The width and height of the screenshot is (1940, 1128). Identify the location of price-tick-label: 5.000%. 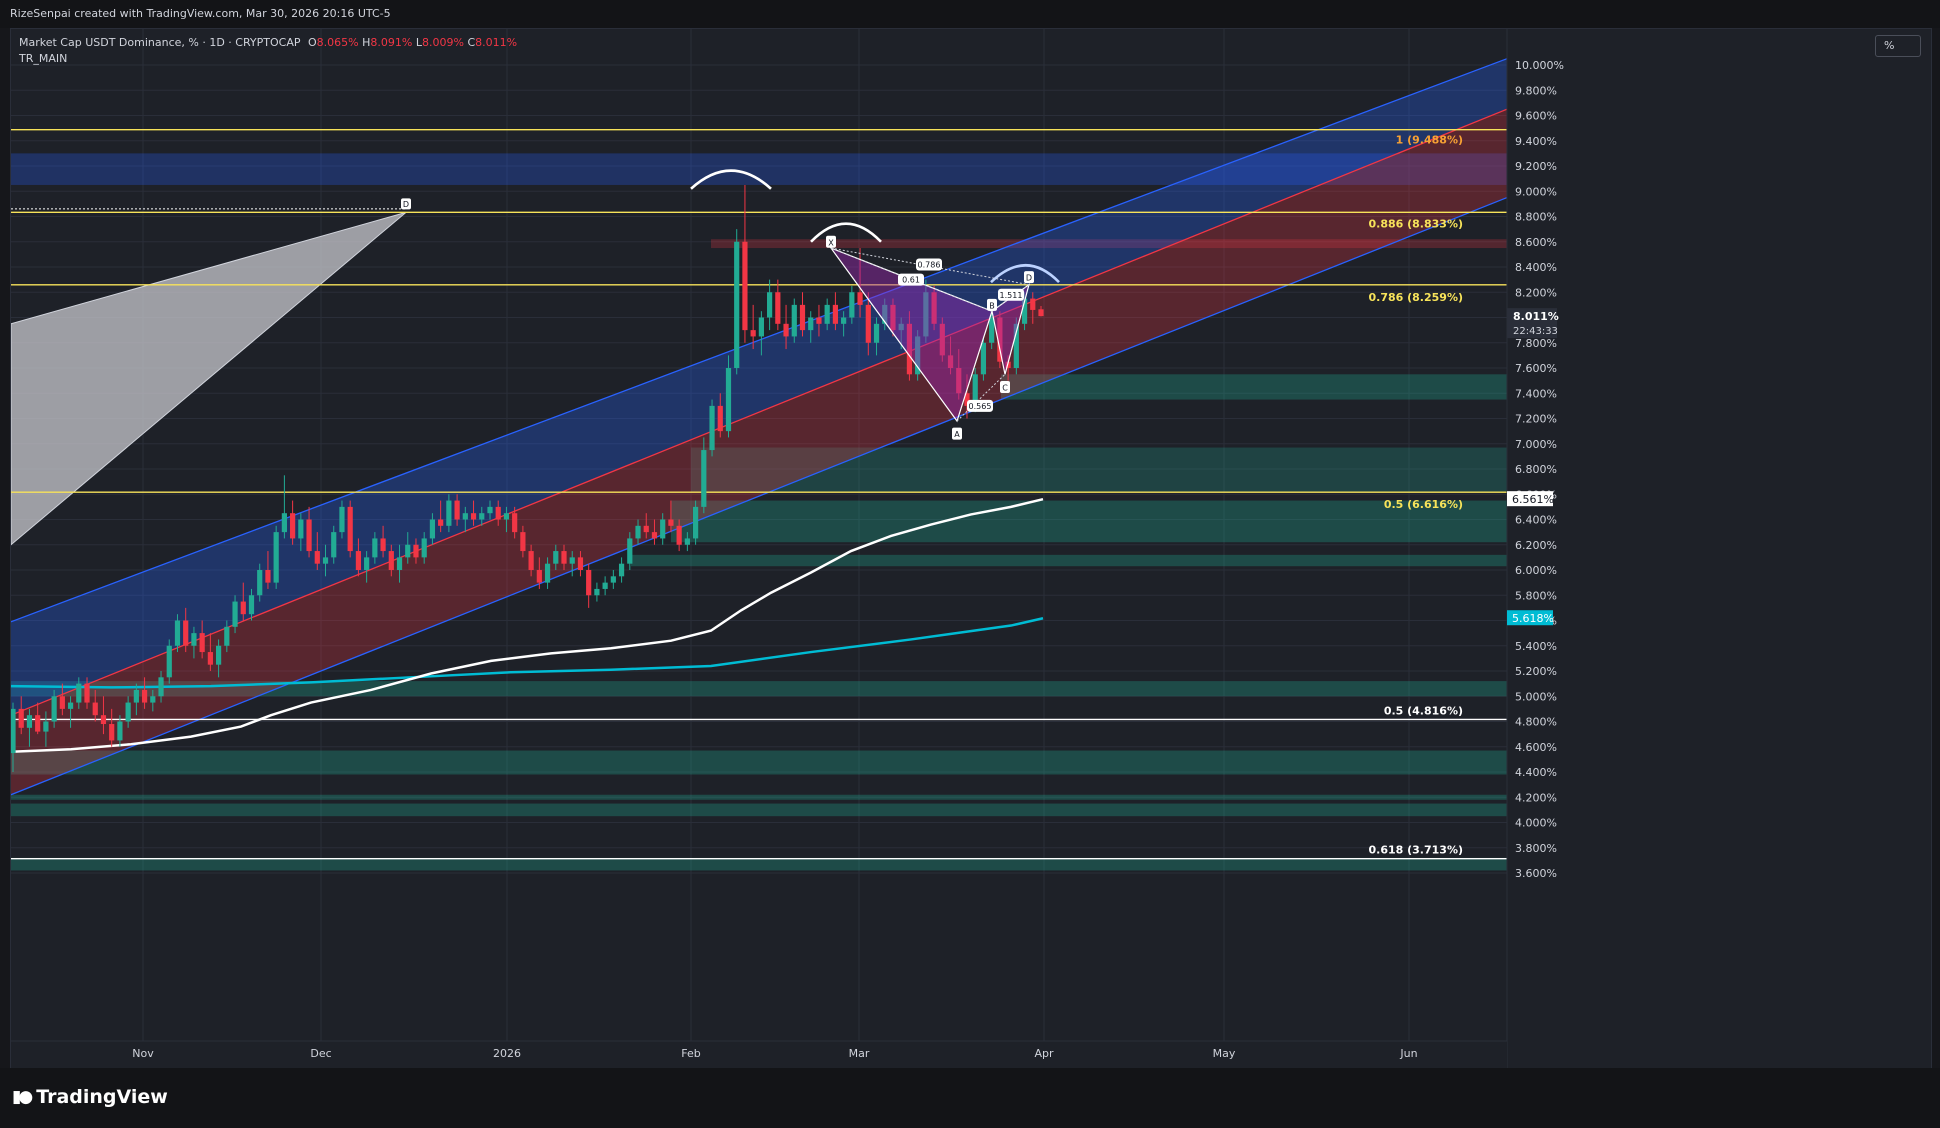
(1536, 696).